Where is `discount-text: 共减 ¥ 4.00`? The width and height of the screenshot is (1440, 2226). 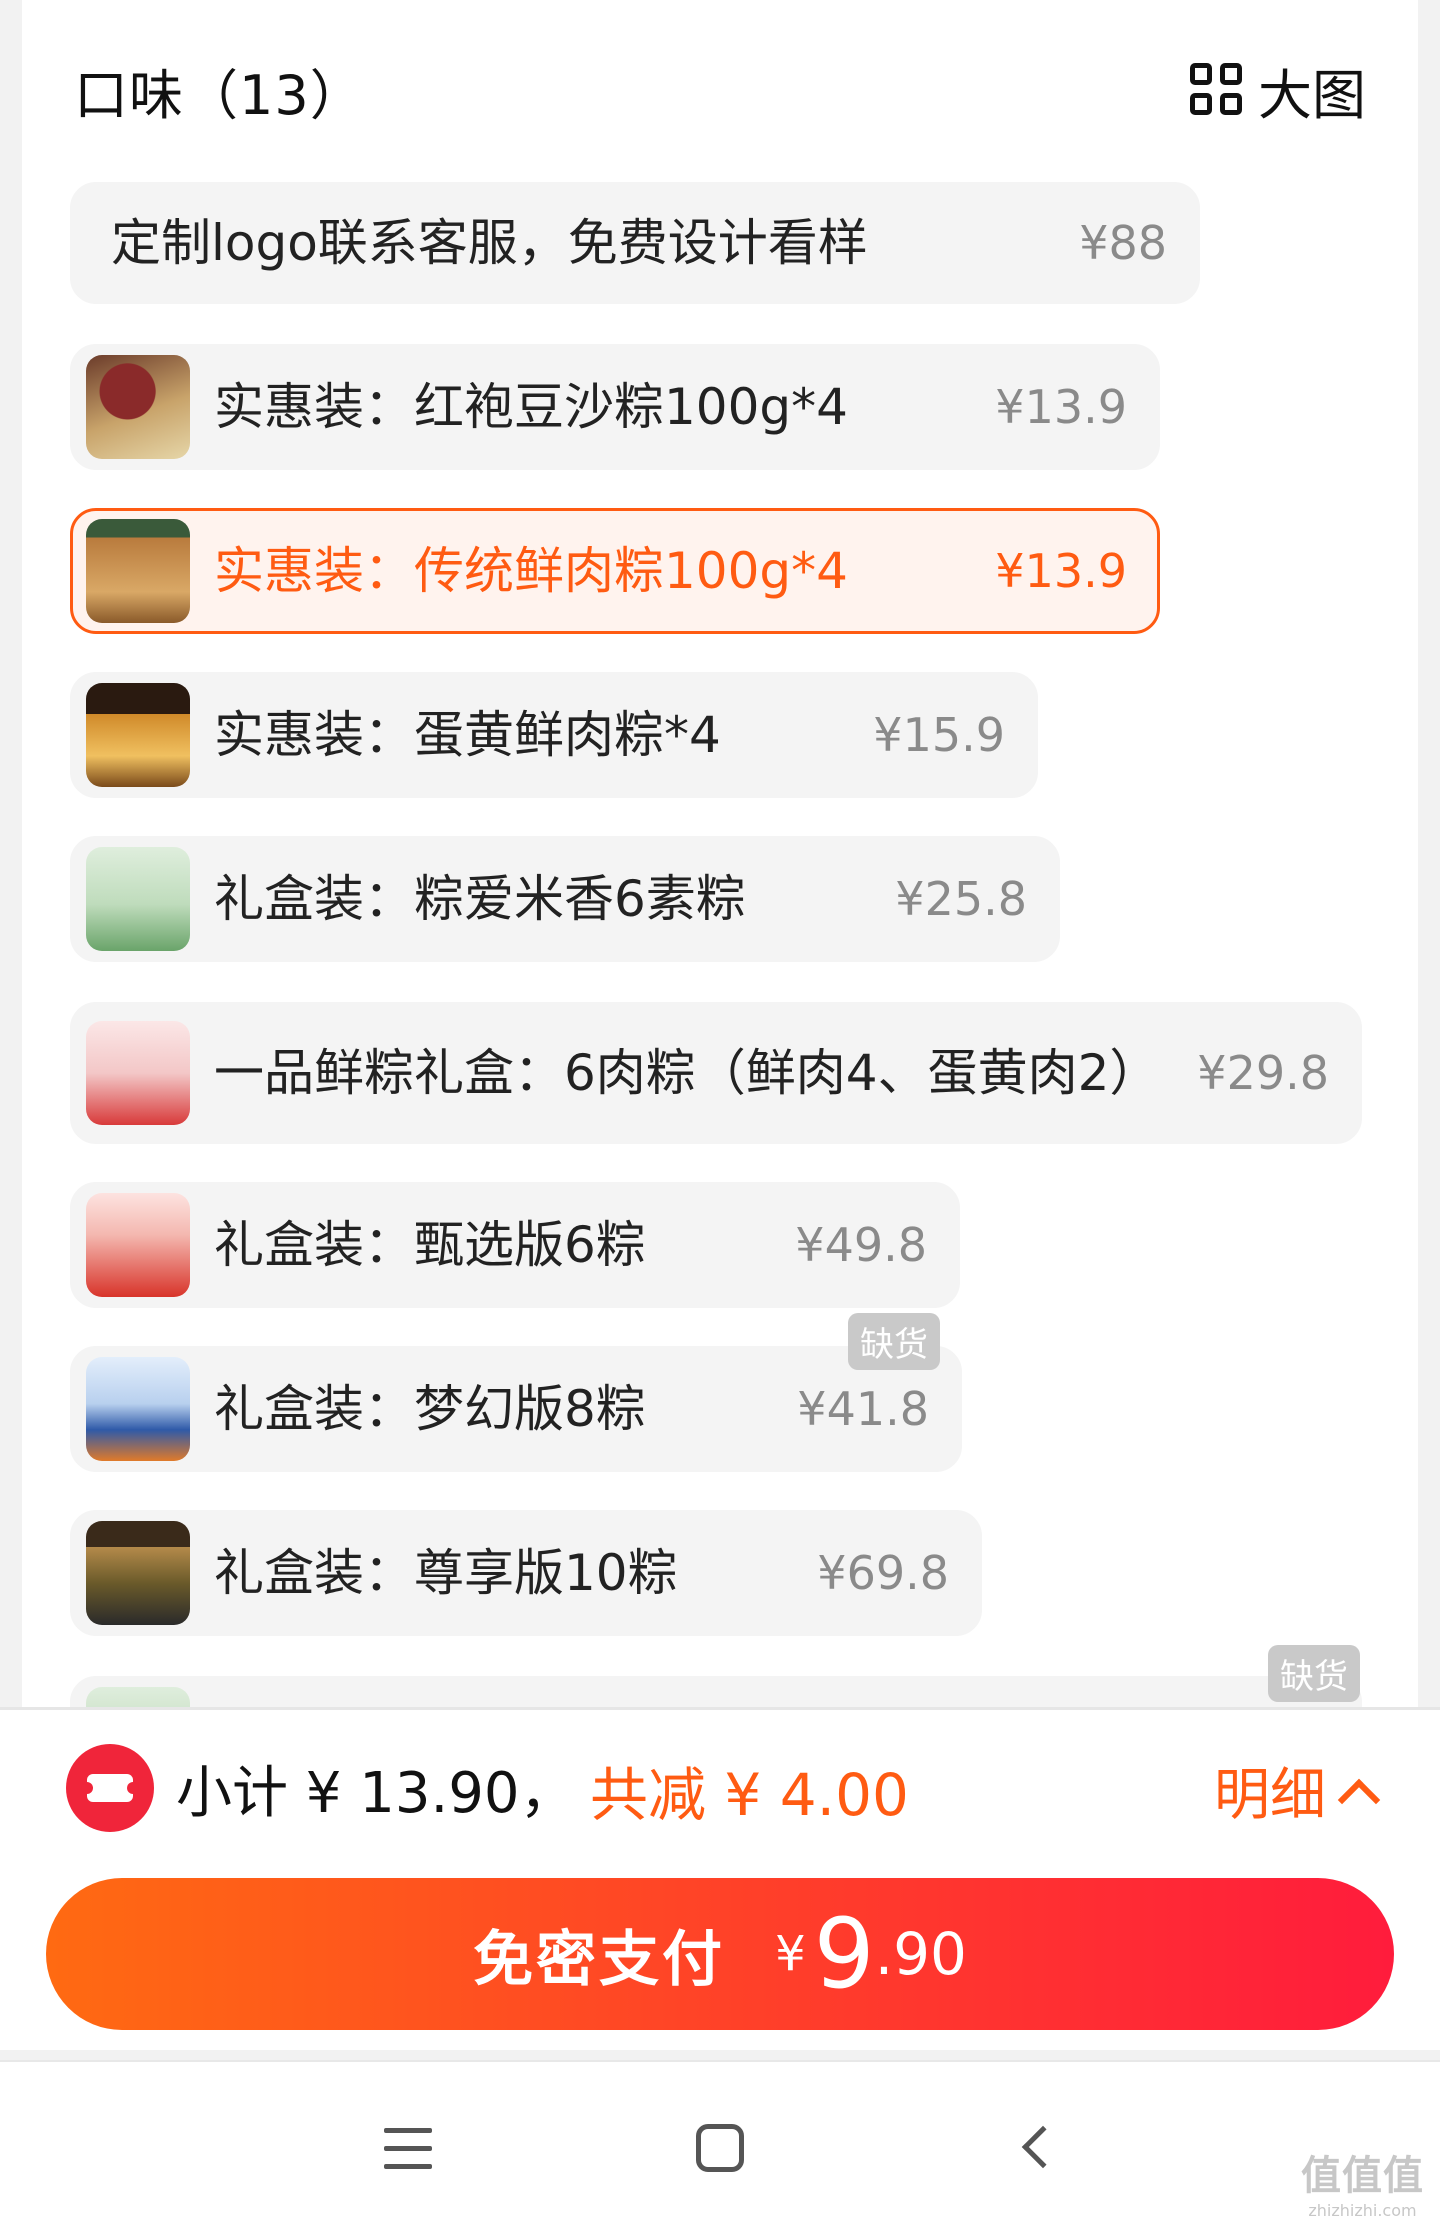
discount-text: 共减 ¥ 4.00 is located at coordinates (749, 1795).